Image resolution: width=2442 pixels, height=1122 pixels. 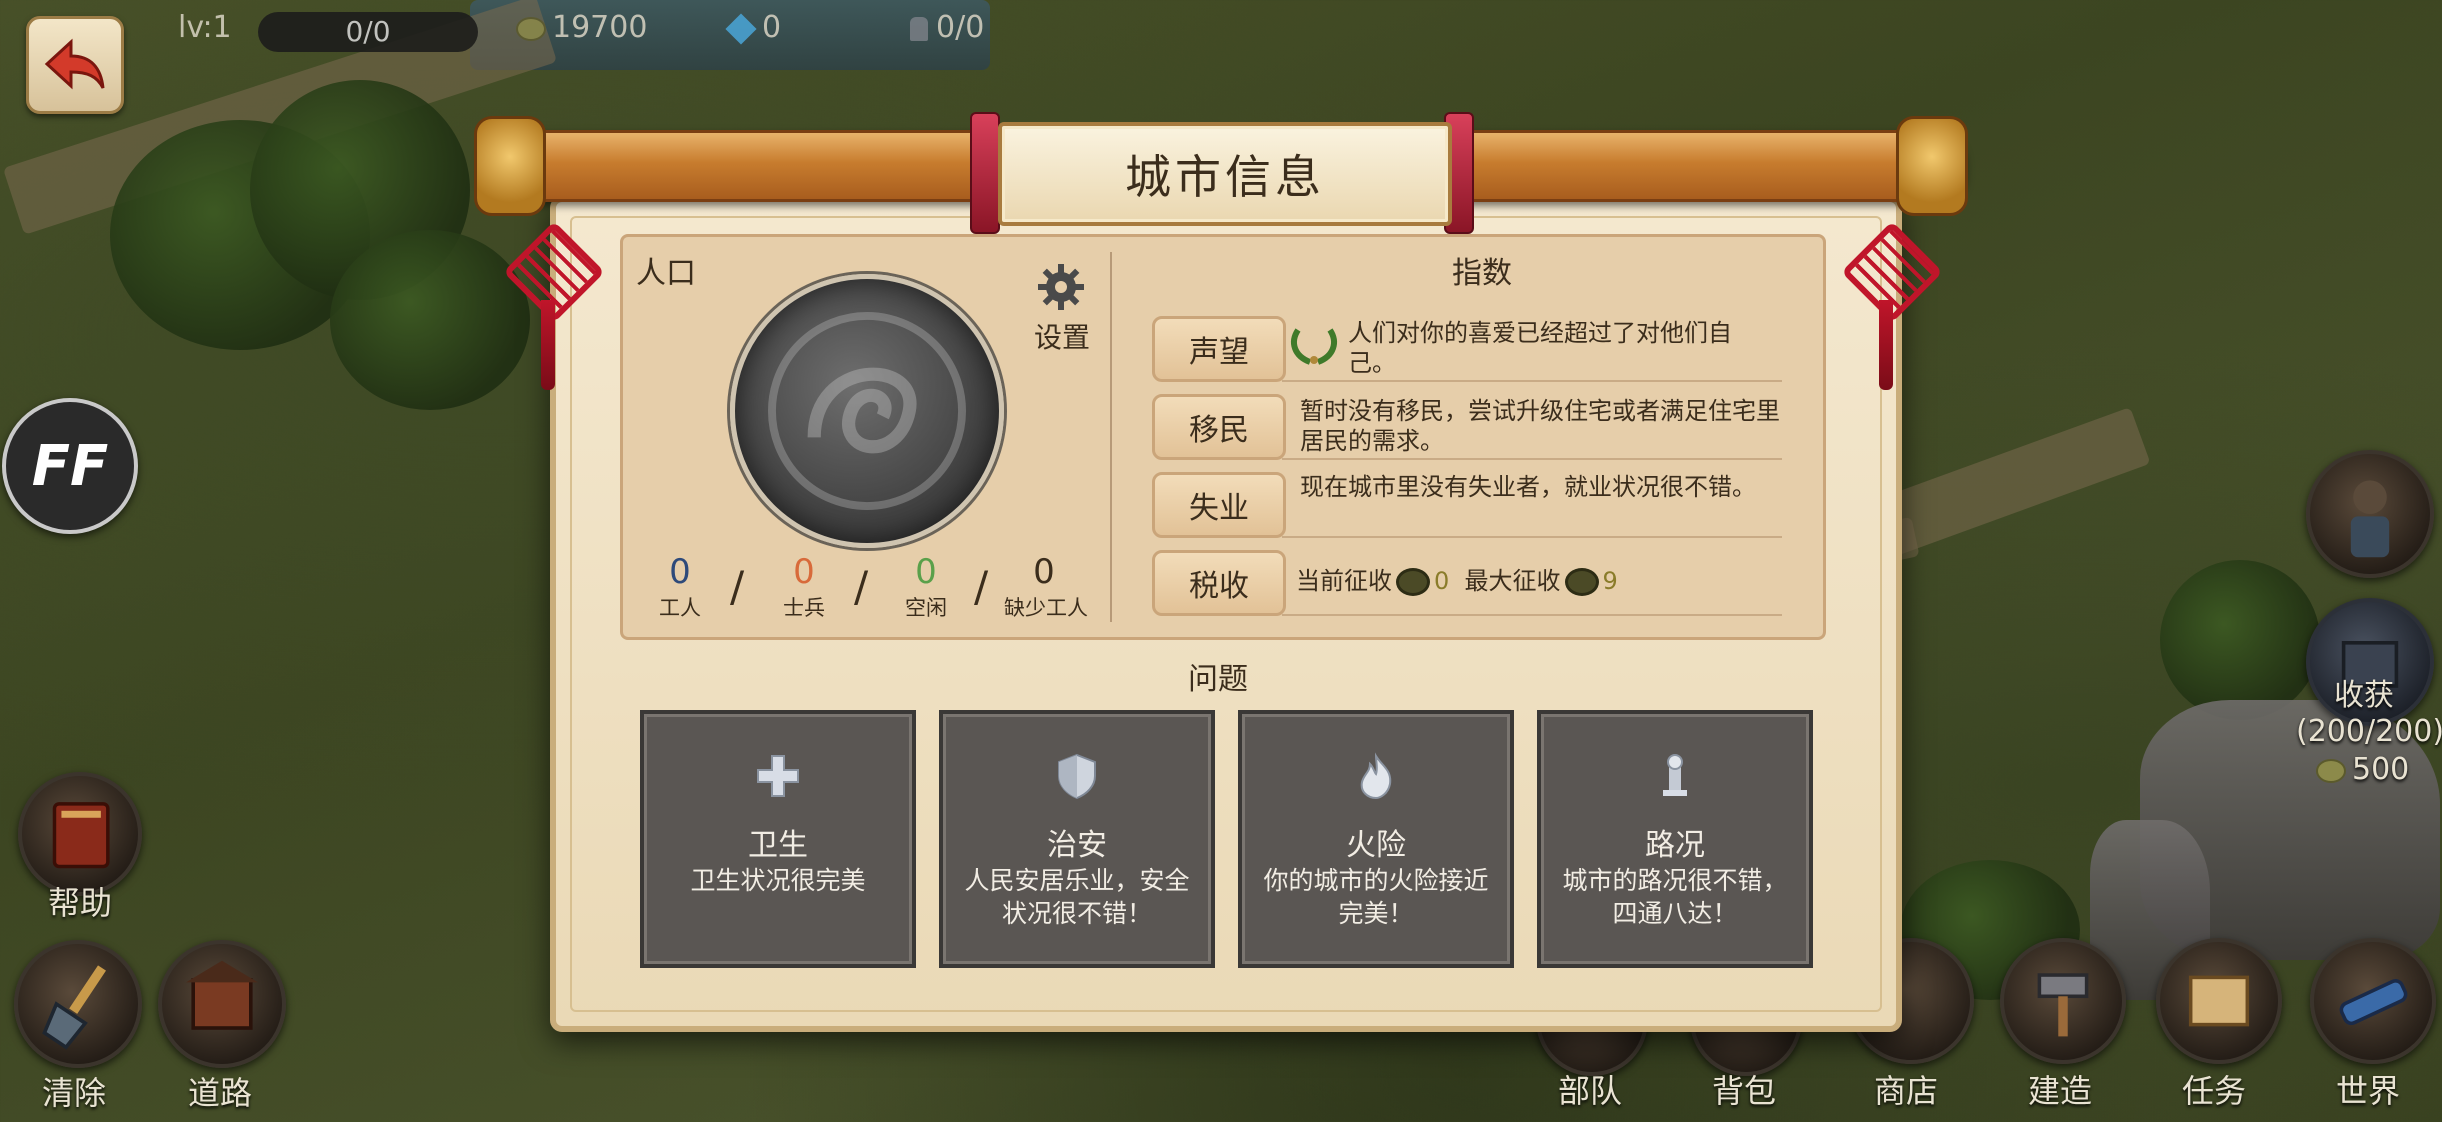 What do you see at coordinates (680, 608) in the screenshot?
I see `workers-label: 工人` at bounding box center [680, 608].